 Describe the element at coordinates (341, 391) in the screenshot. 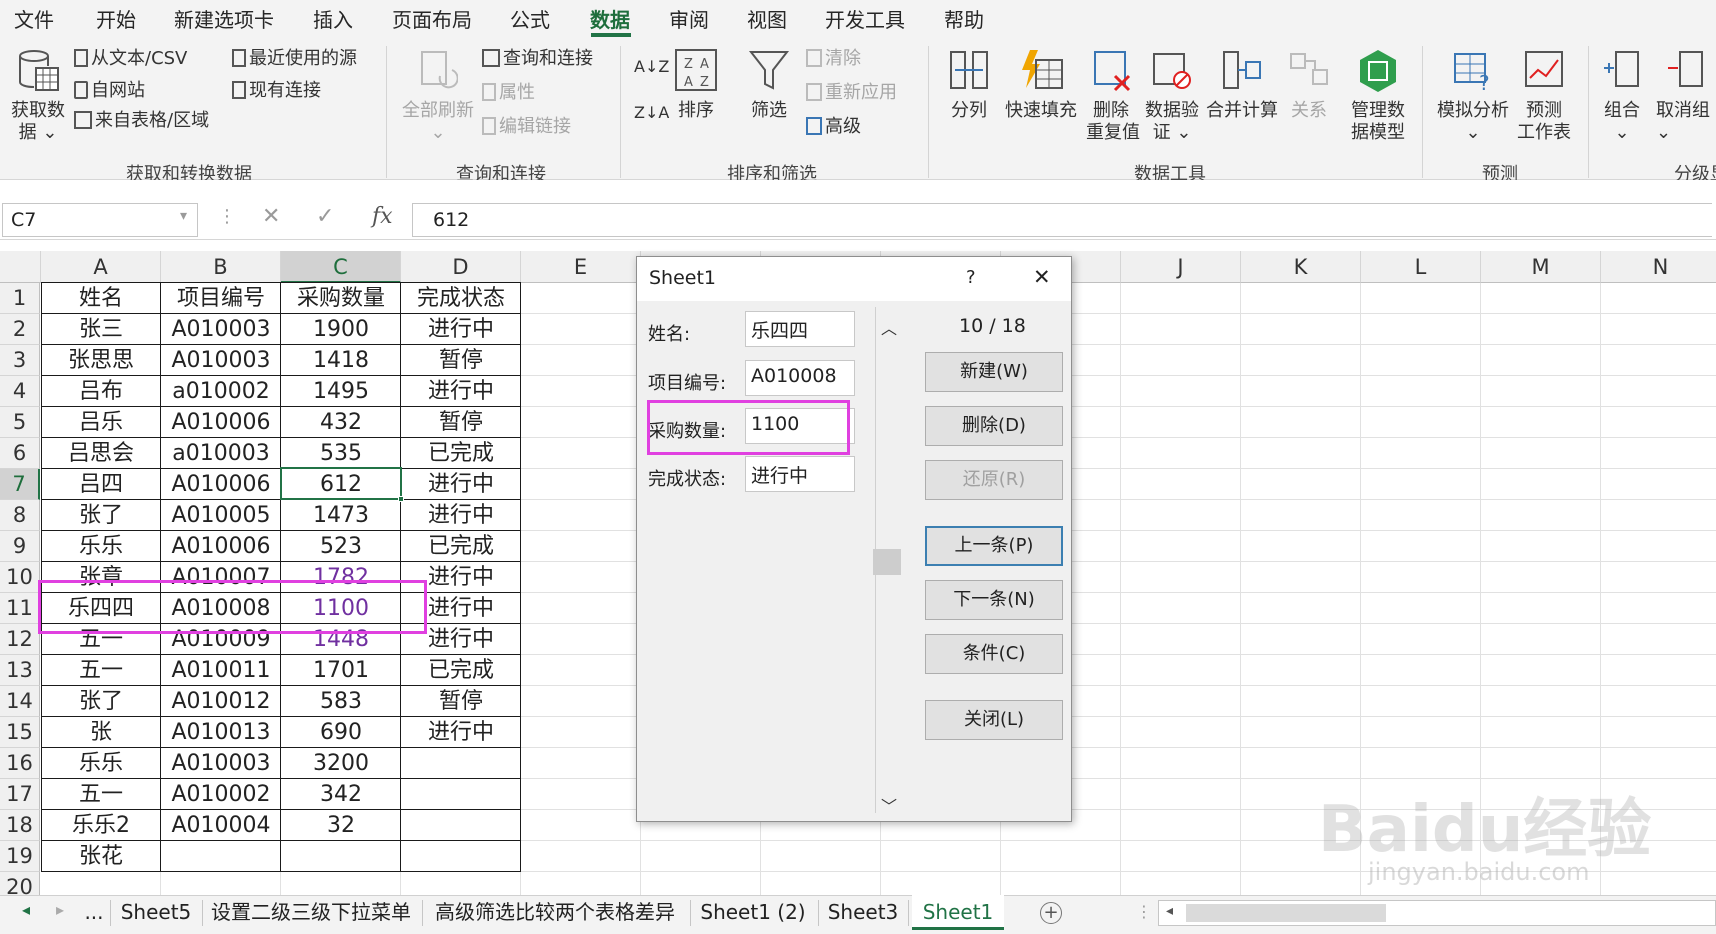

I see `table-cell: 1495` at that location.